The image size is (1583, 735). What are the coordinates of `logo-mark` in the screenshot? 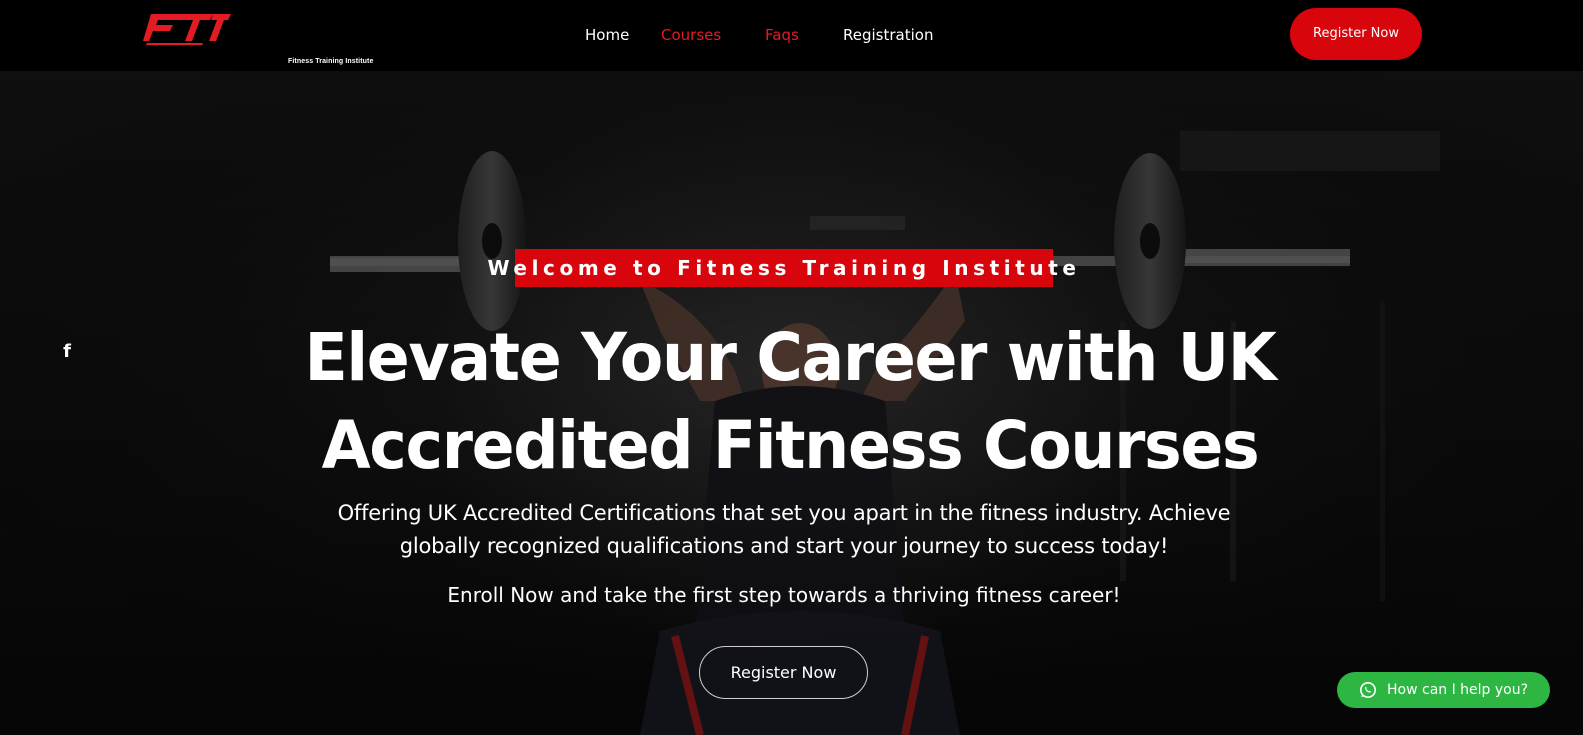 It's located at (187, 29).